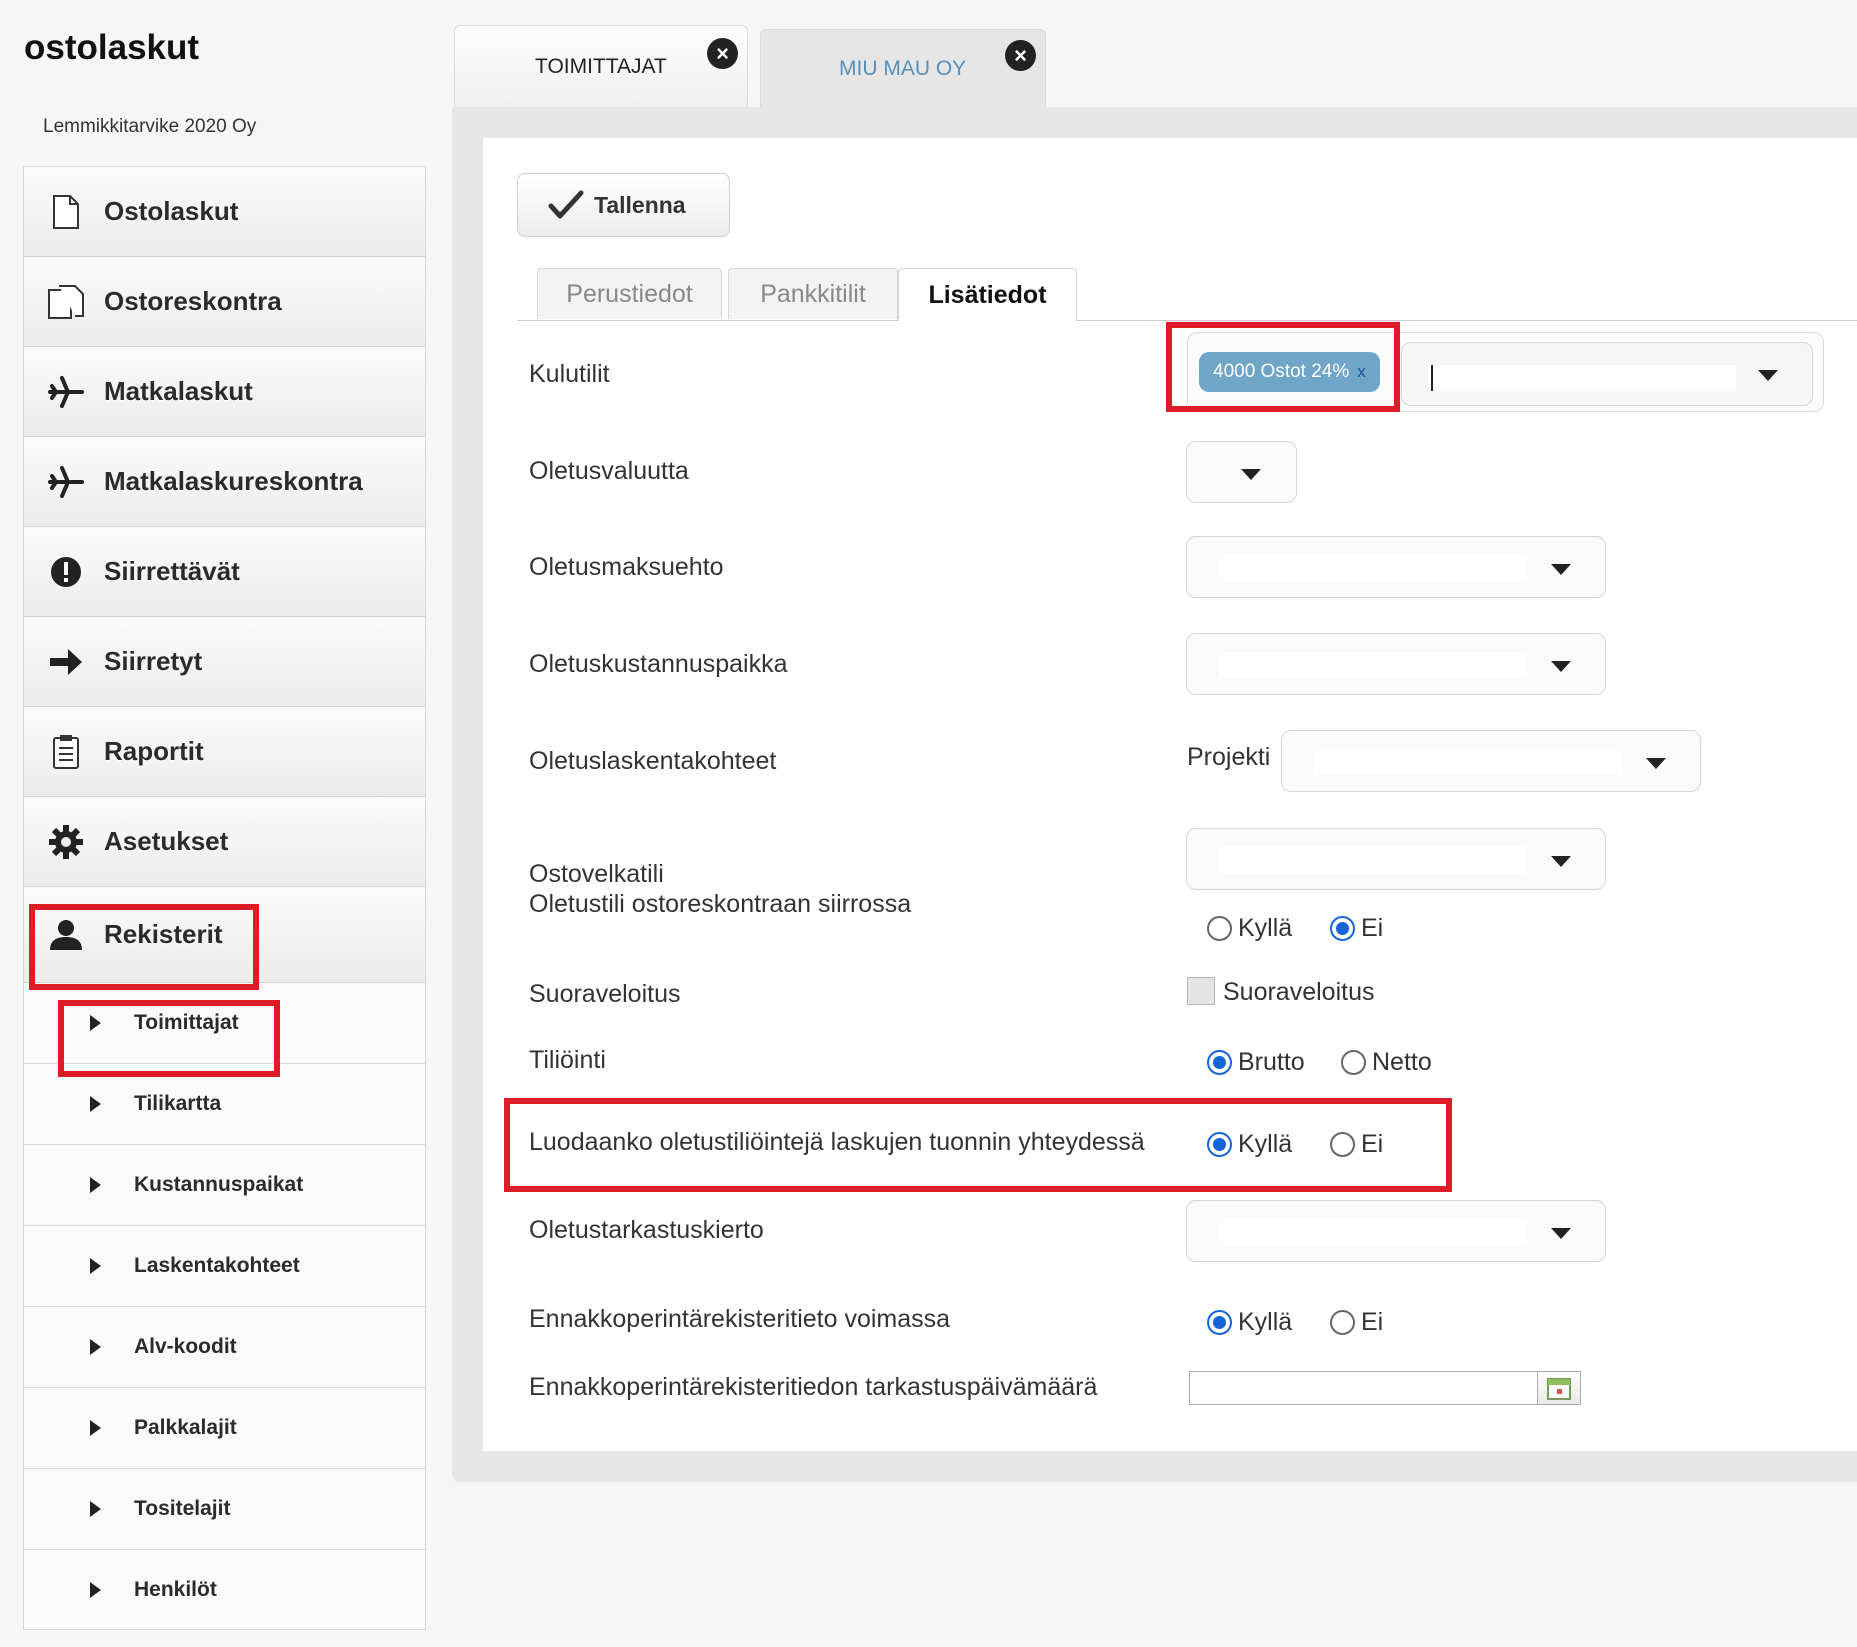  I want to click on tarkastuspvm-date-input, so click(1364, 1388).